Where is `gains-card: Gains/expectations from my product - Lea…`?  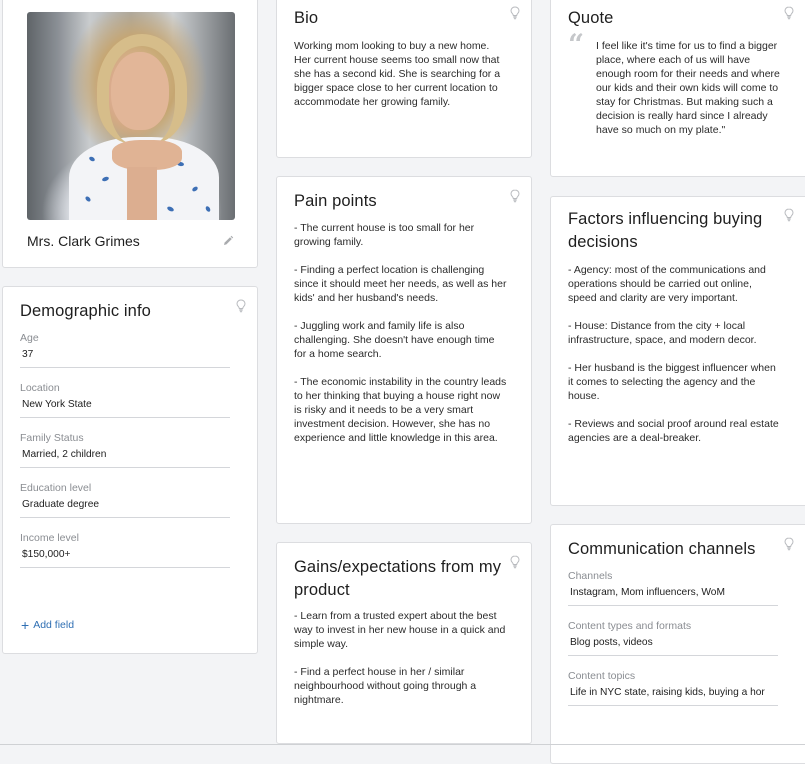 gains-card: Gains/expectations from my product - Lea… is located at coordinates (404, 643).